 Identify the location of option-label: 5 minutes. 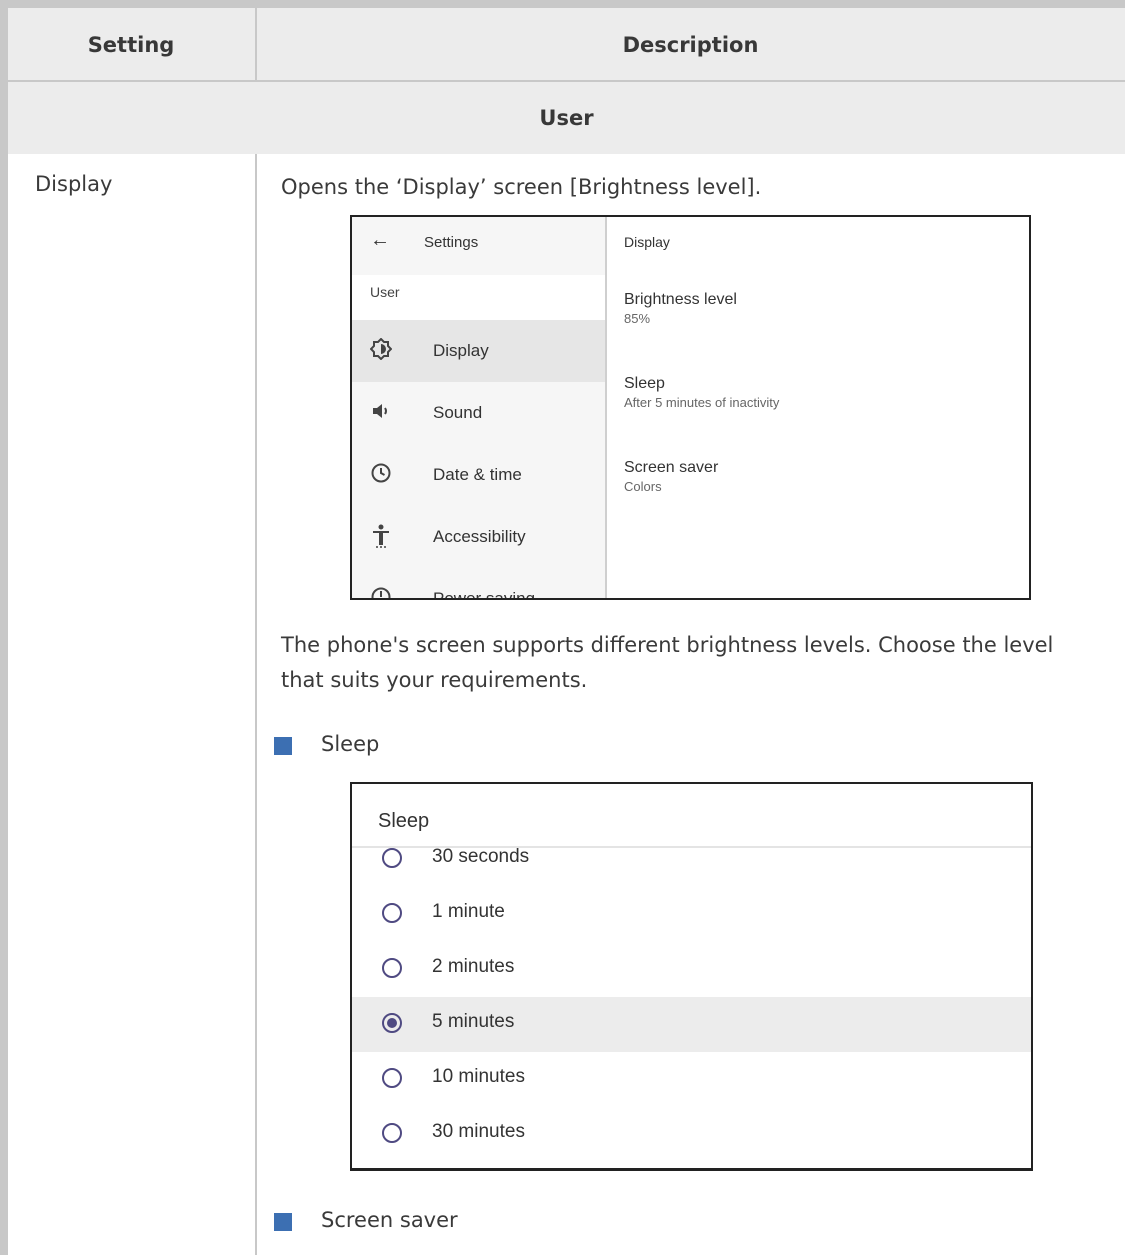
(473, 1021).